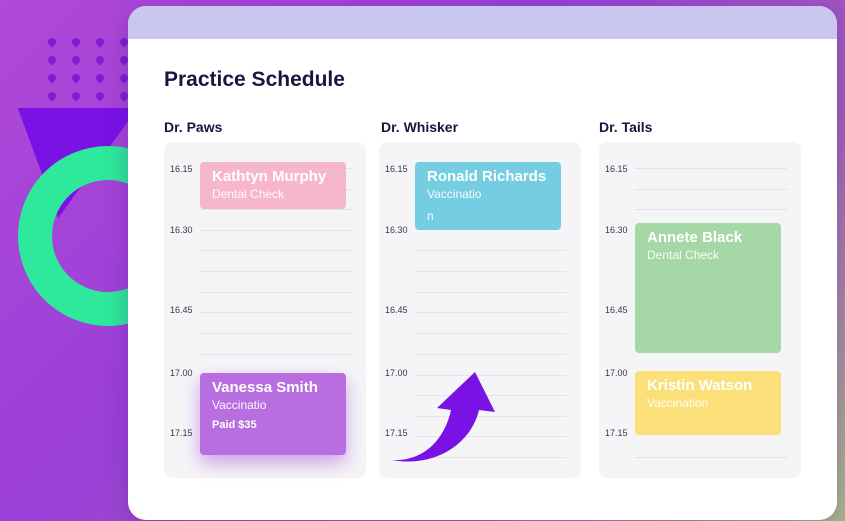 This screenshot has height=521, width=845. Describe the element at coordinates (273, 414) in the screenshot. I see `appointment-card: Vanessa Smith Vaccinatio Paid $35` at that location.